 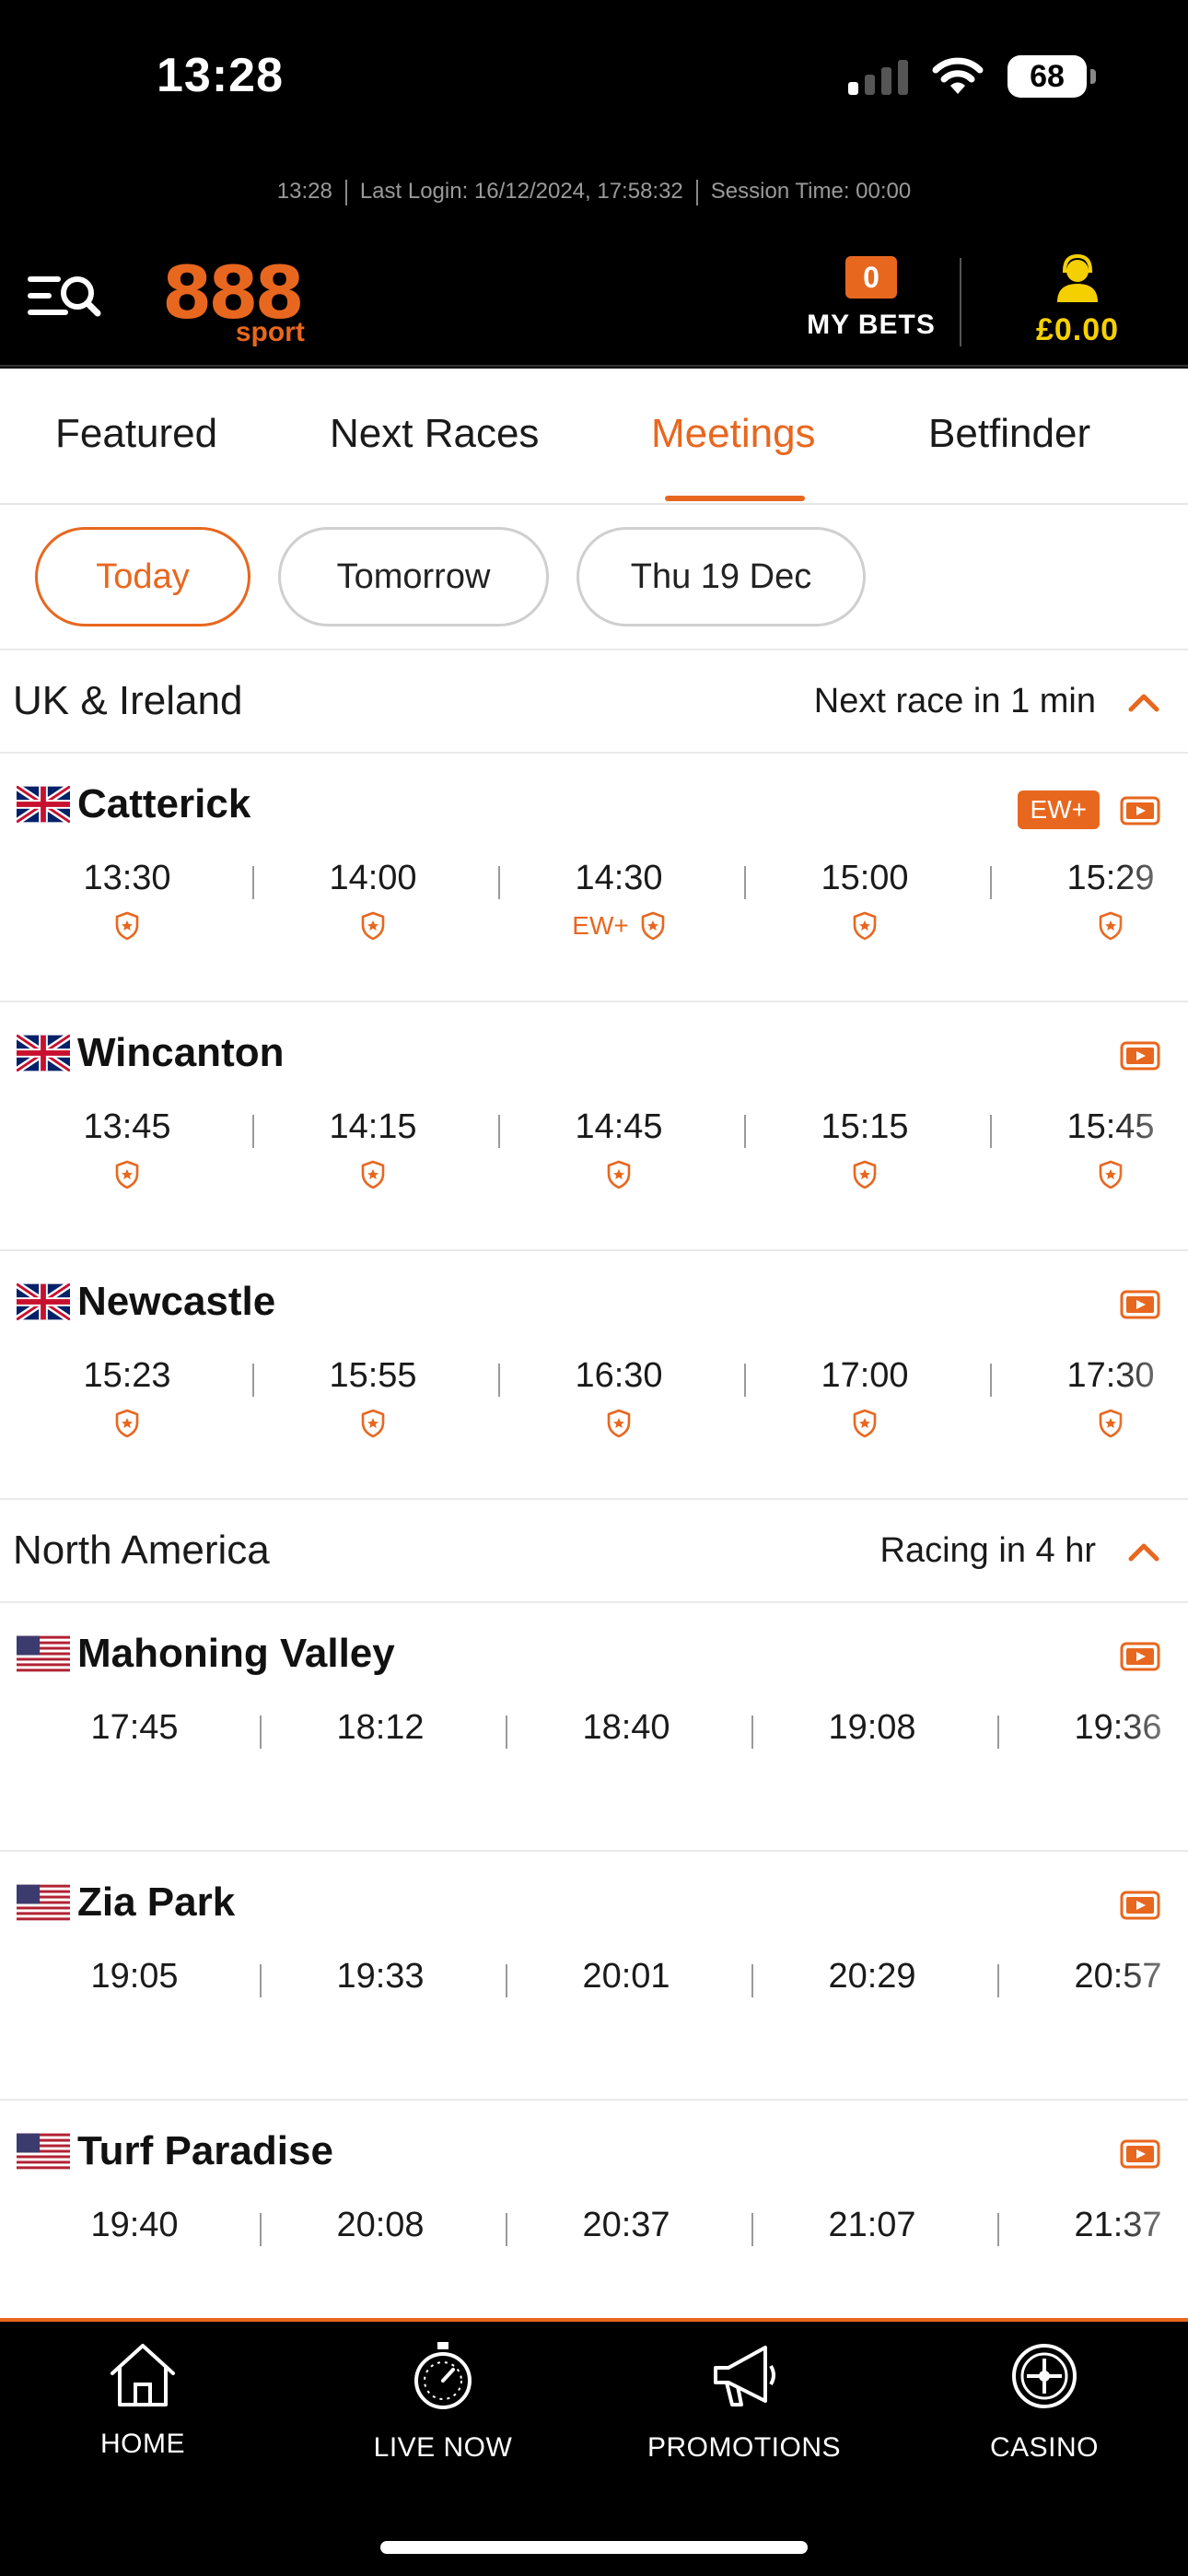 What do you see at coordinates (626, 1728) in the screenshot?
I see `race-slot: 18:40` at bounding box center [626, 1728].